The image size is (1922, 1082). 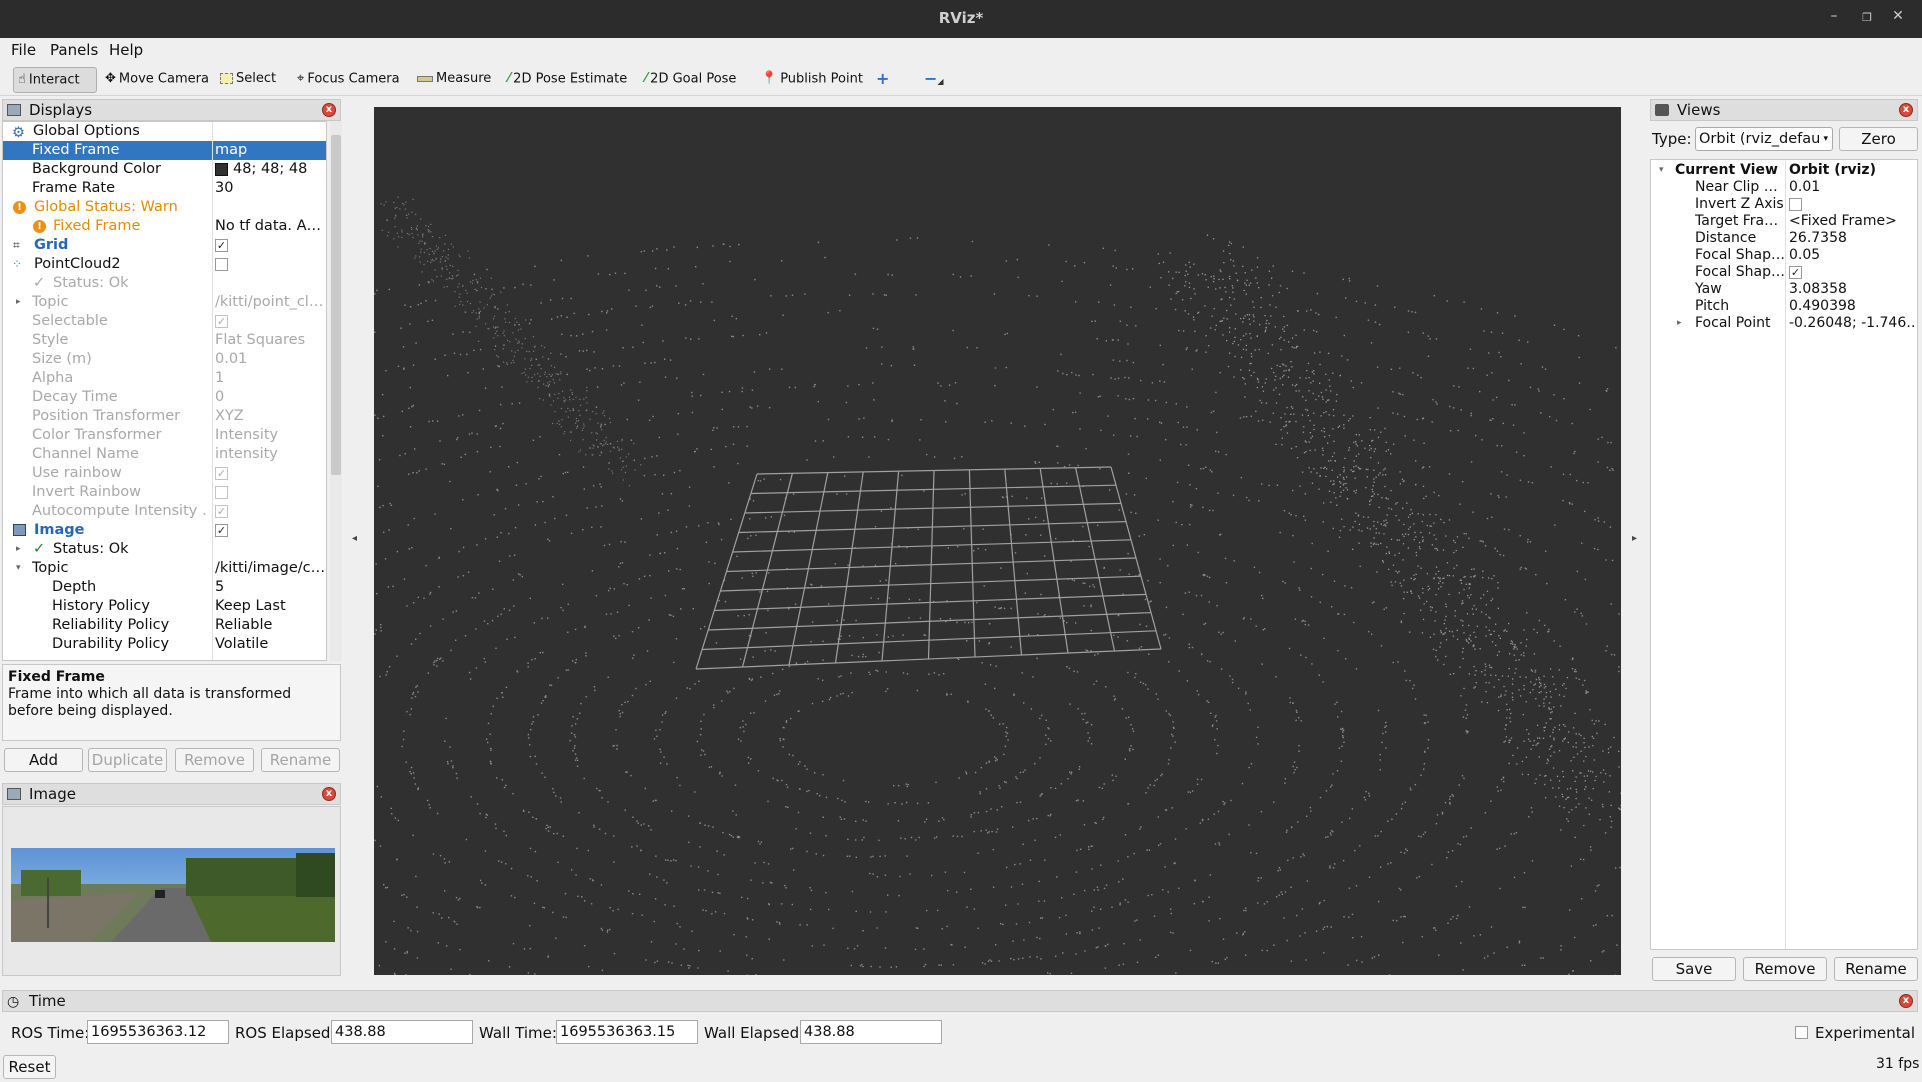 I want to click on menu-file: File, so click(x=23, y=50).